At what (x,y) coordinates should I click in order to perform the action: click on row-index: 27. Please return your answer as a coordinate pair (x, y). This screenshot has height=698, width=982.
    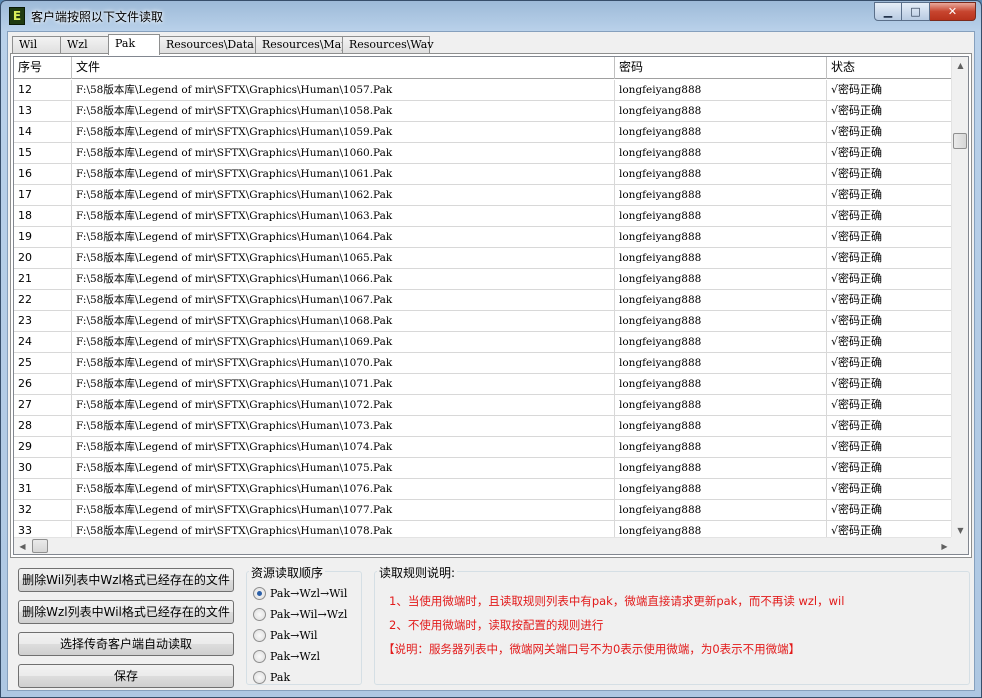
    Looking at the image, I should click on (43, 405).